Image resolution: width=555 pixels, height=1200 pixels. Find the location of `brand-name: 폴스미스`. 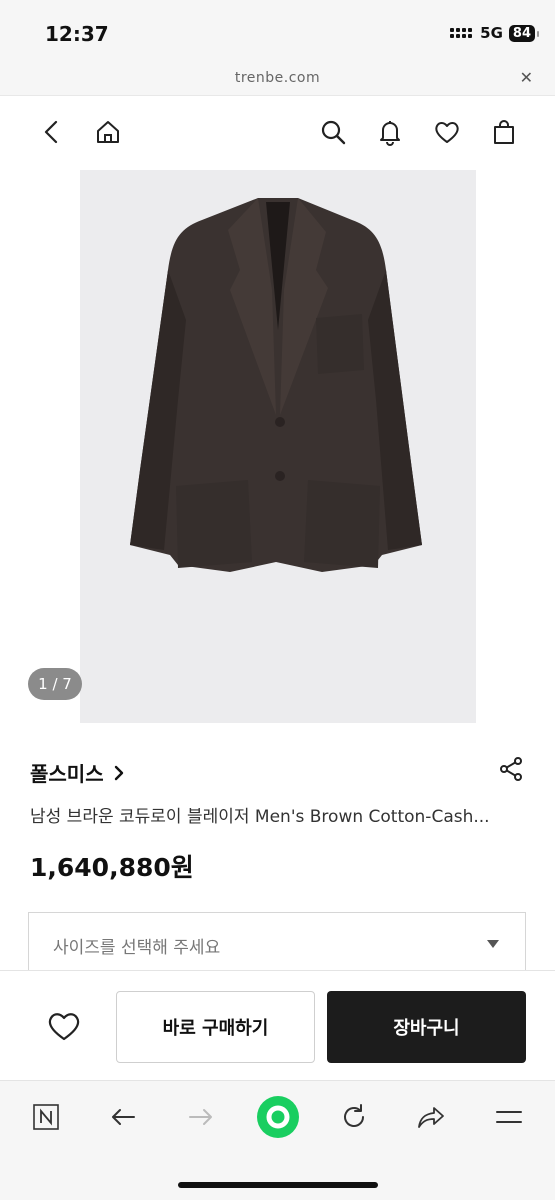

brand-name: 폴스미스 is located at coordinates (67, 772).